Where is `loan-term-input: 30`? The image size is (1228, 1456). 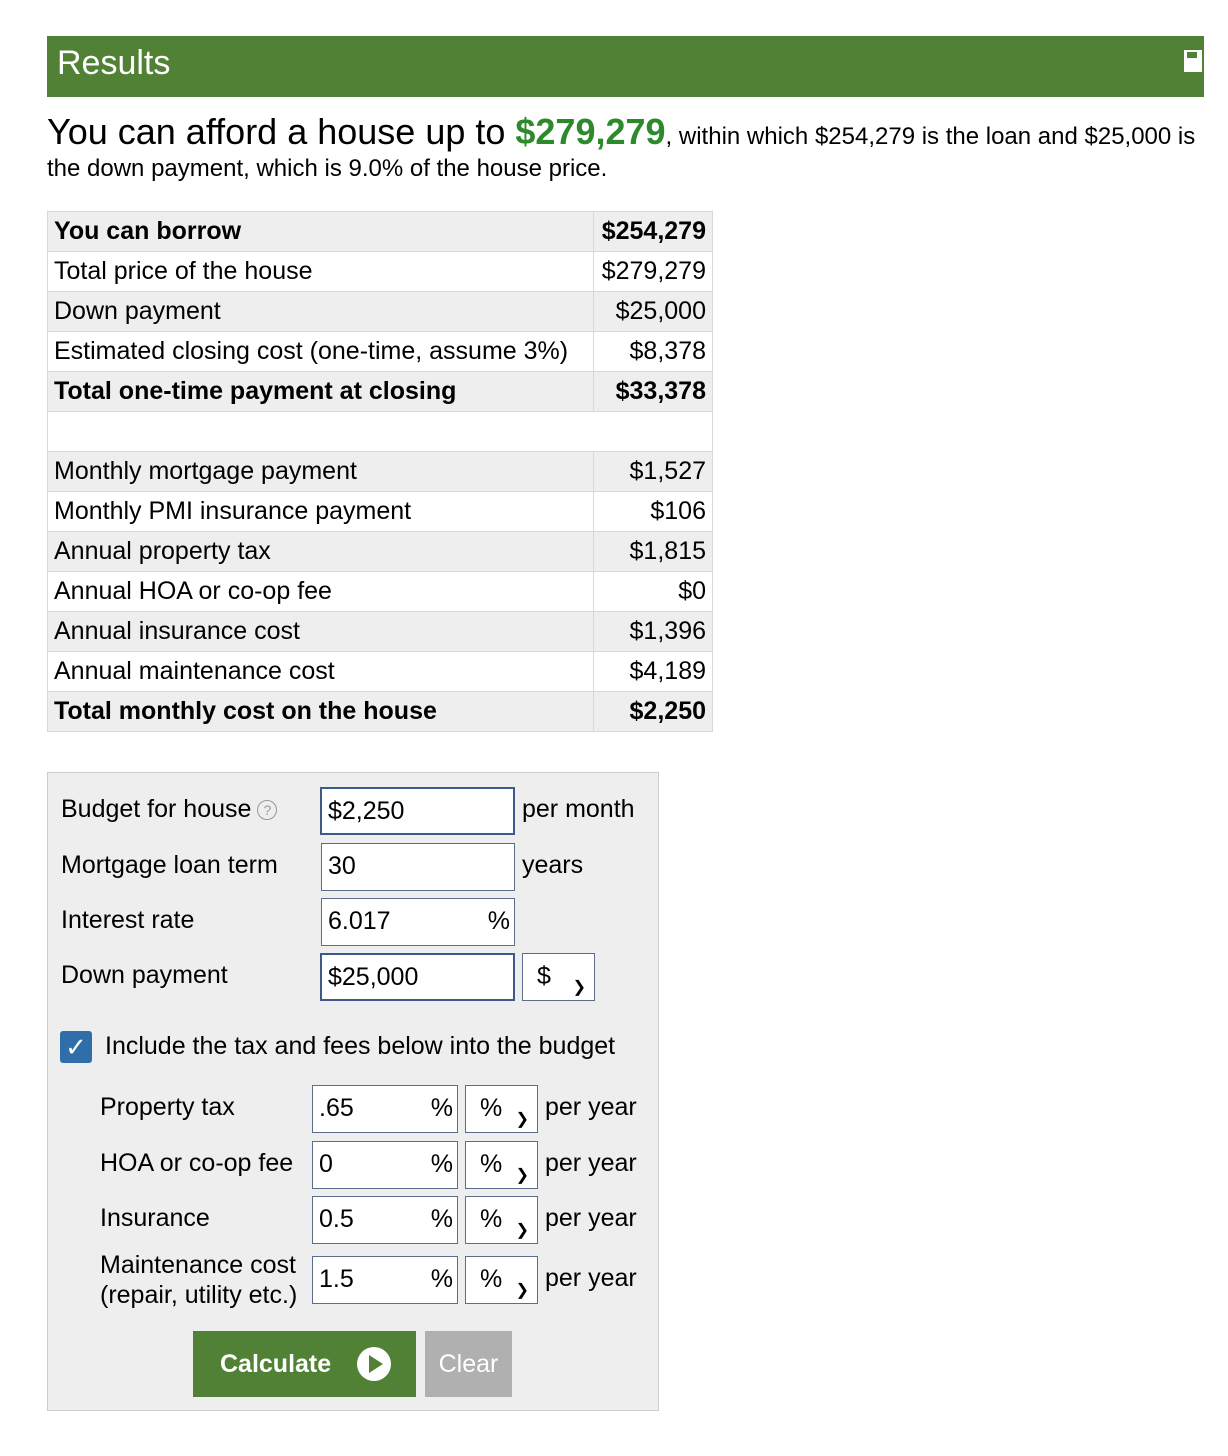
loan-term-input: 30 is located at coordinates (418, 867).